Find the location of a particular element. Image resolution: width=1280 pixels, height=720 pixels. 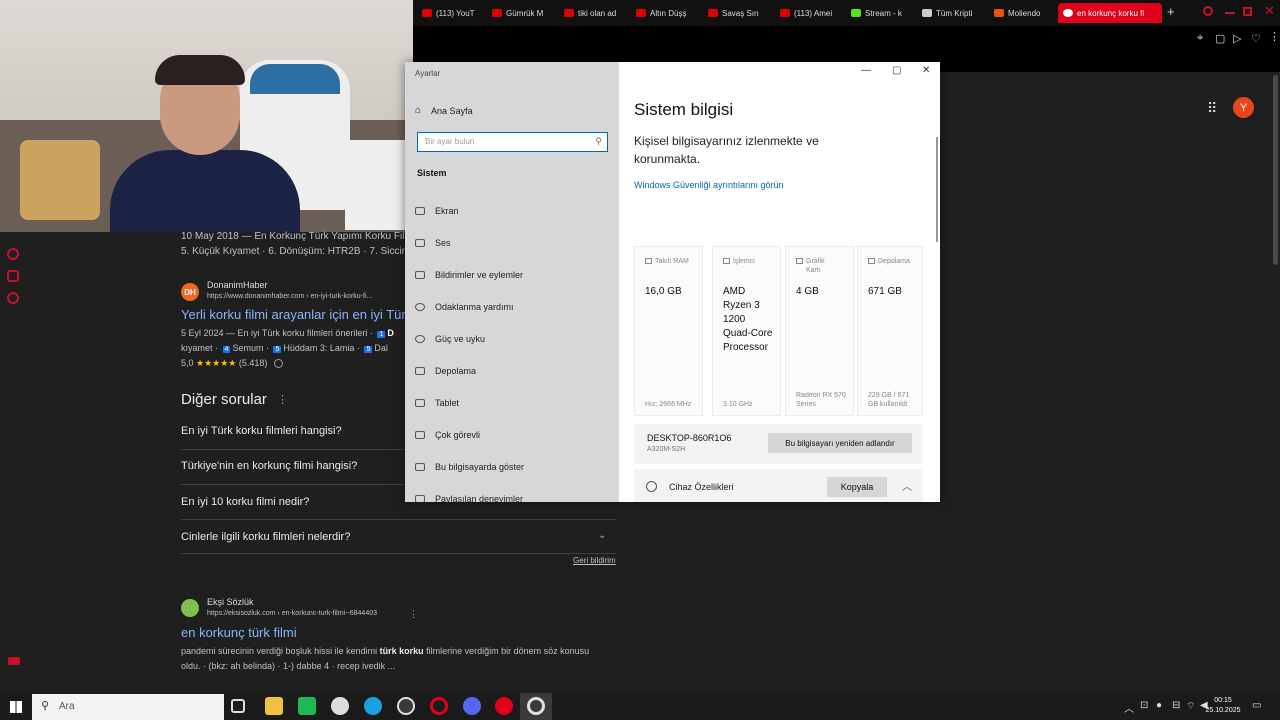

result-site-name: Ekşi Sözlük is located at coordinates (230, 602).